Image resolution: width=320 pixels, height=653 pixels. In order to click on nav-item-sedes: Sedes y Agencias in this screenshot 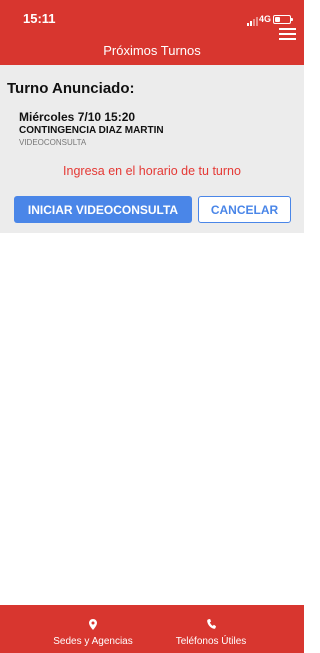, I will do `click(93, 629)`.